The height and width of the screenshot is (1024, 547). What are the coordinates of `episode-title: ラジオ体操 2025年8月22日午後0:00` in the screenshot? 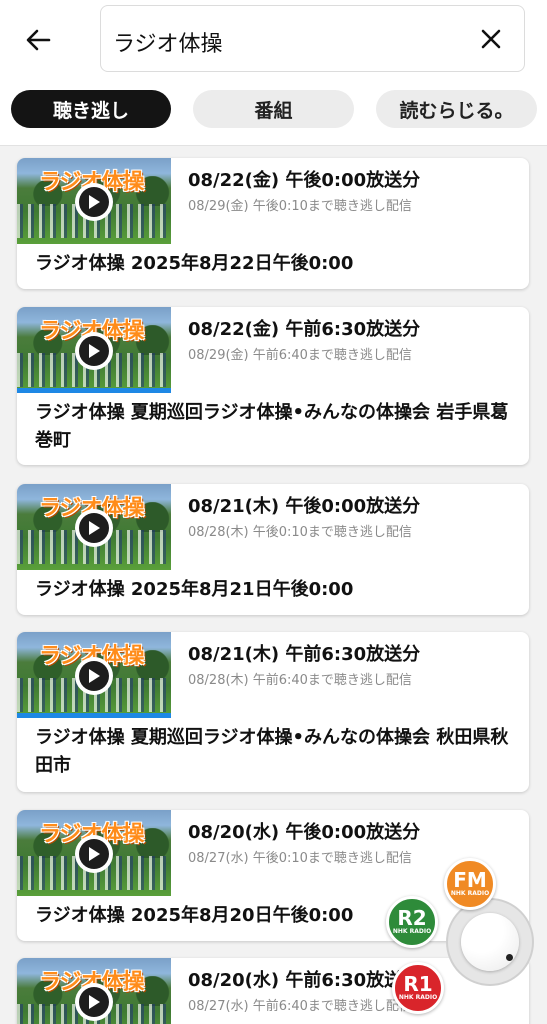 It's located at (194, 263).